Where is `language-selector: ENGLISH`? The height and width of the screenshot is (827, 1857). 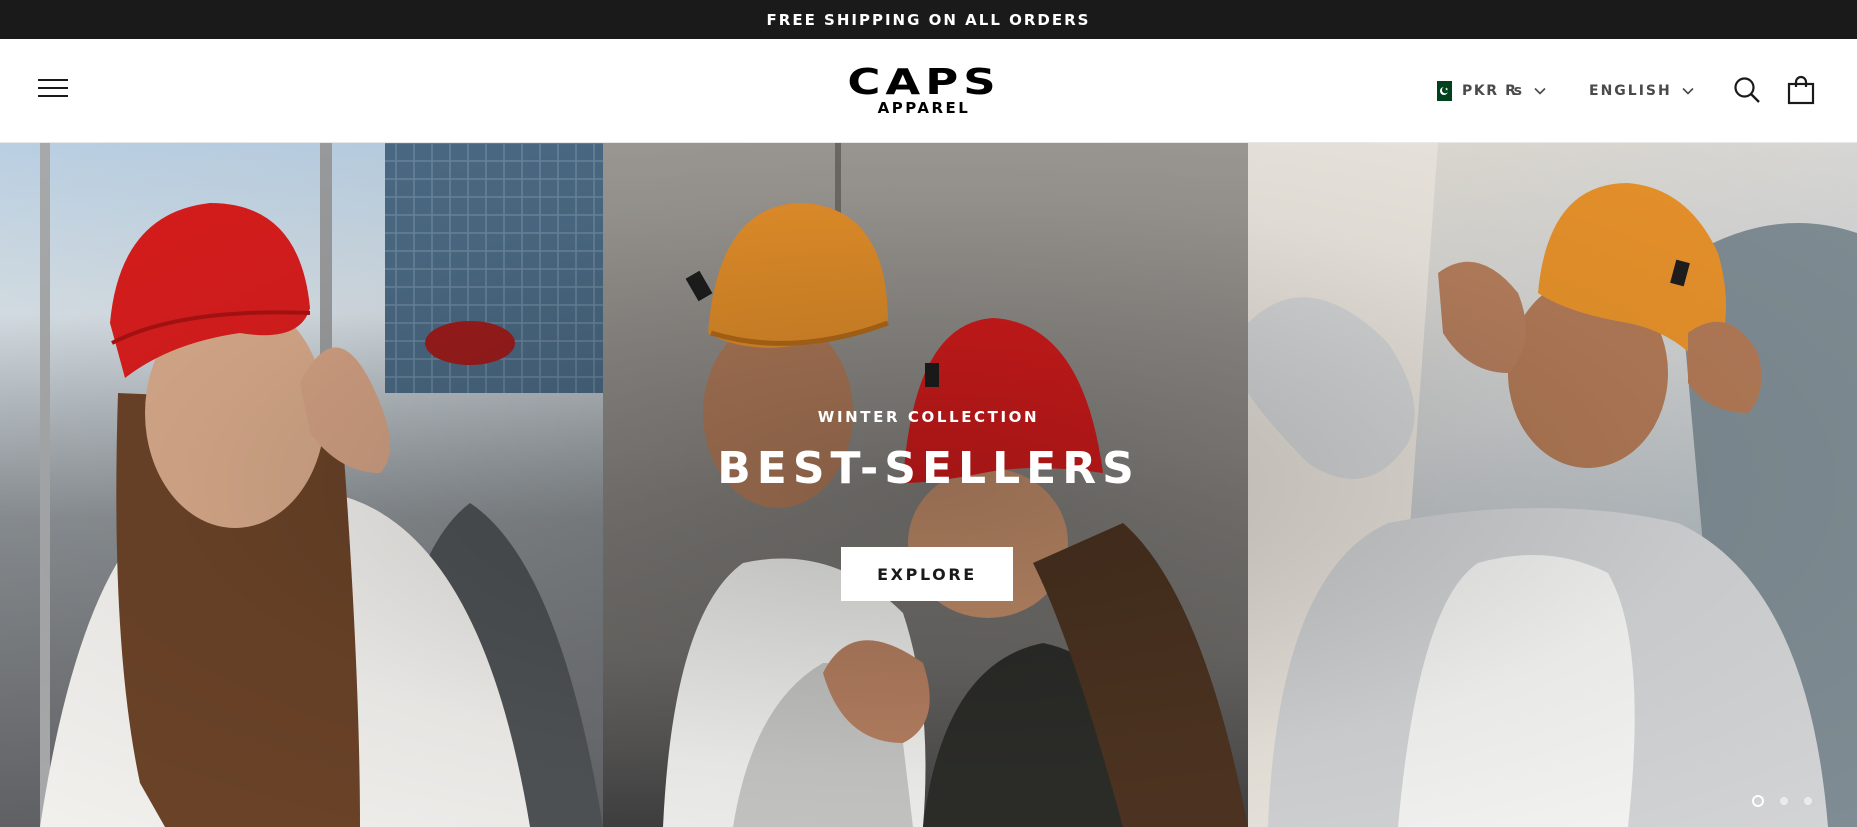 language-selector: ENGLISH is located at coordinates (1641, 91).